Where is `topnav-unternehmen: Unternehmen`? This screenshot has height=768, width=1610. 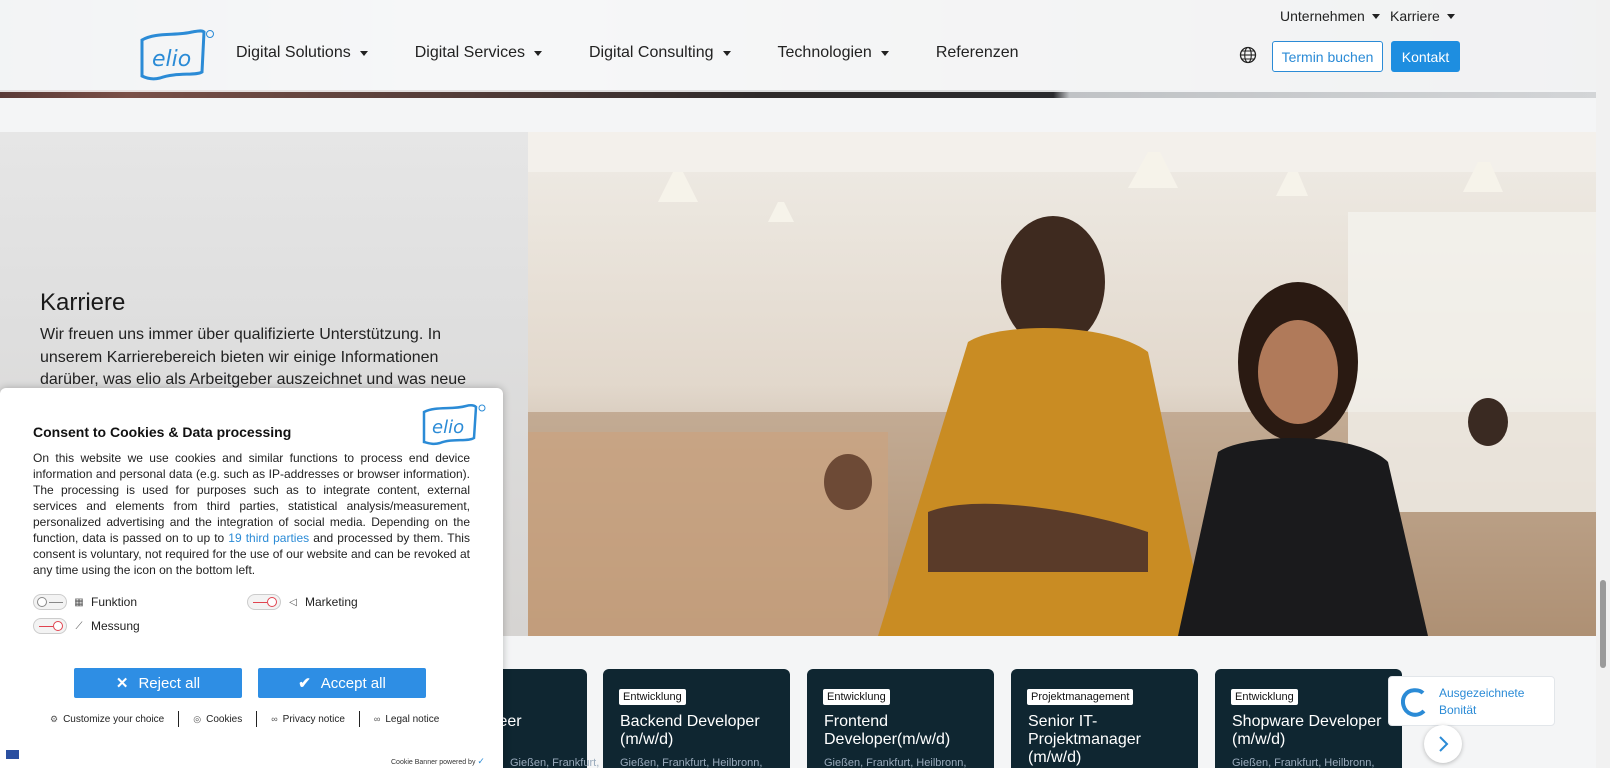 topnav-unternehmen: Unternehmen is located at coordinates (1330, 16).